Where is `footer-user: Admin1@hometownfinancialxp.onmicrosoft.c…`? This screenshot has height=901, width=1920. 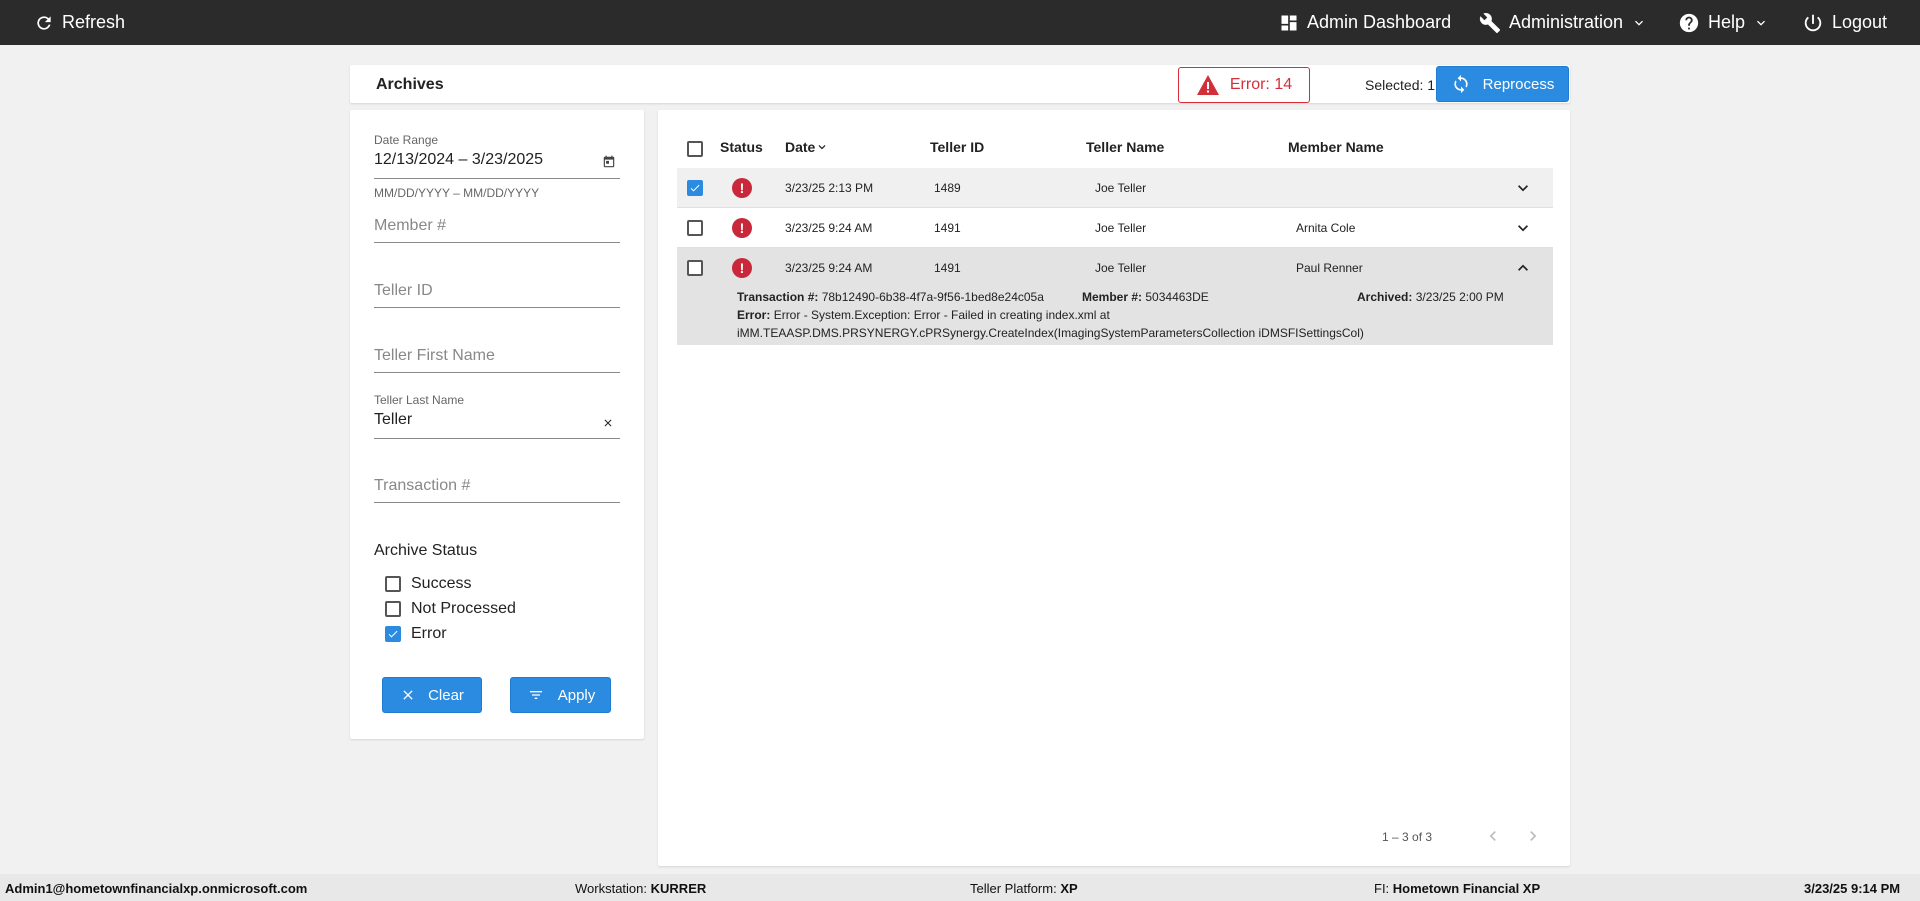
footer-user: Admin1@hometownfinancialxp.onmicrosoft.c… is located at coordinates (156, 888).